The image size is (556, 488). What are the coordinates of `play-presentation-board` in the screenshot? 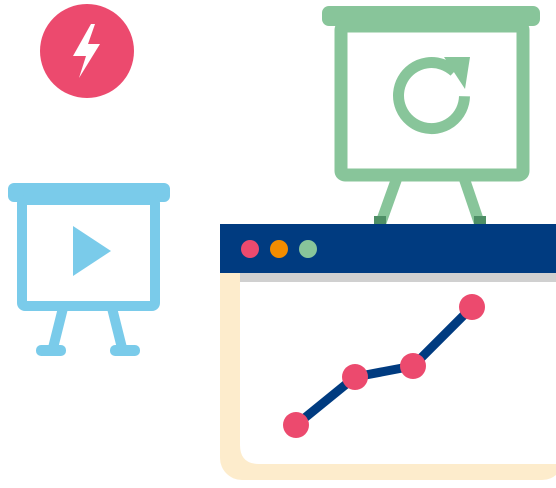 It's located at (89, 269).